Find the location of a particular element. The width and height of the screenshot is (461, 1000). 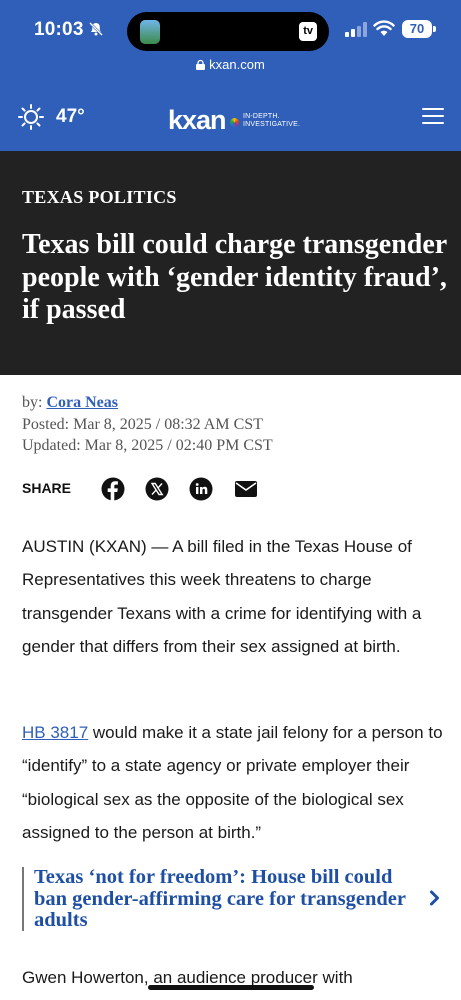

status-time: 10:03 is located at coordinates (59, 29).